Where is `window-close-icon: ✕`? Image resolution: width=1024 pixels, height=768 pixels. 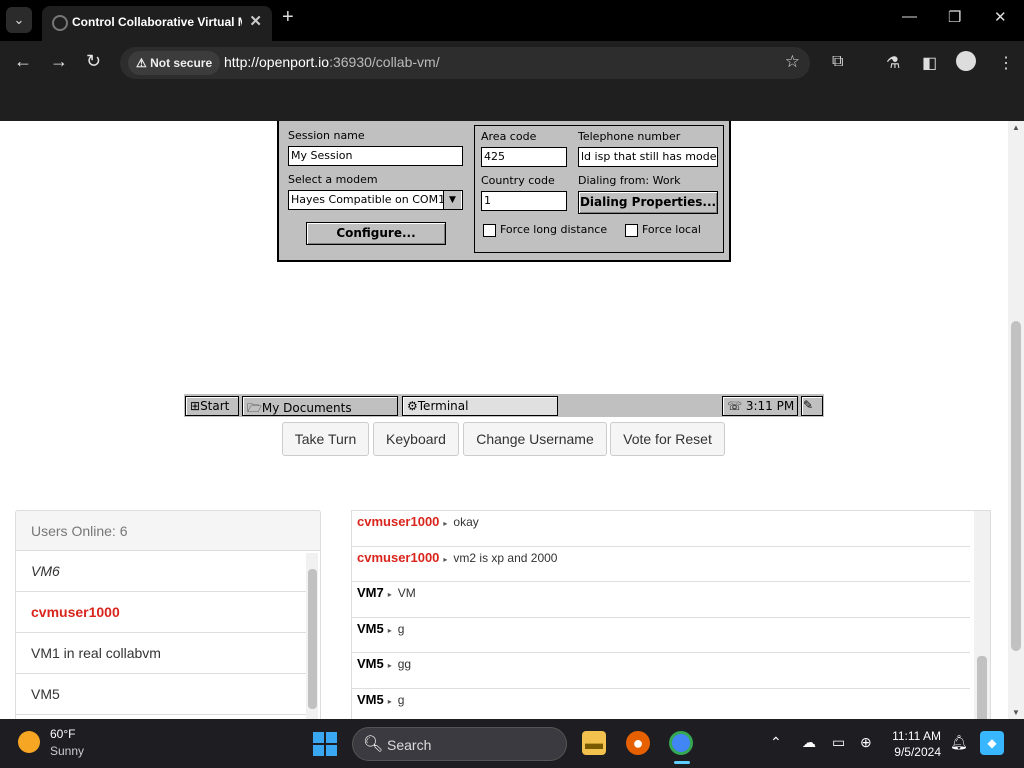
window-close-icon: ✕ is located at coordinates (1000, 17).